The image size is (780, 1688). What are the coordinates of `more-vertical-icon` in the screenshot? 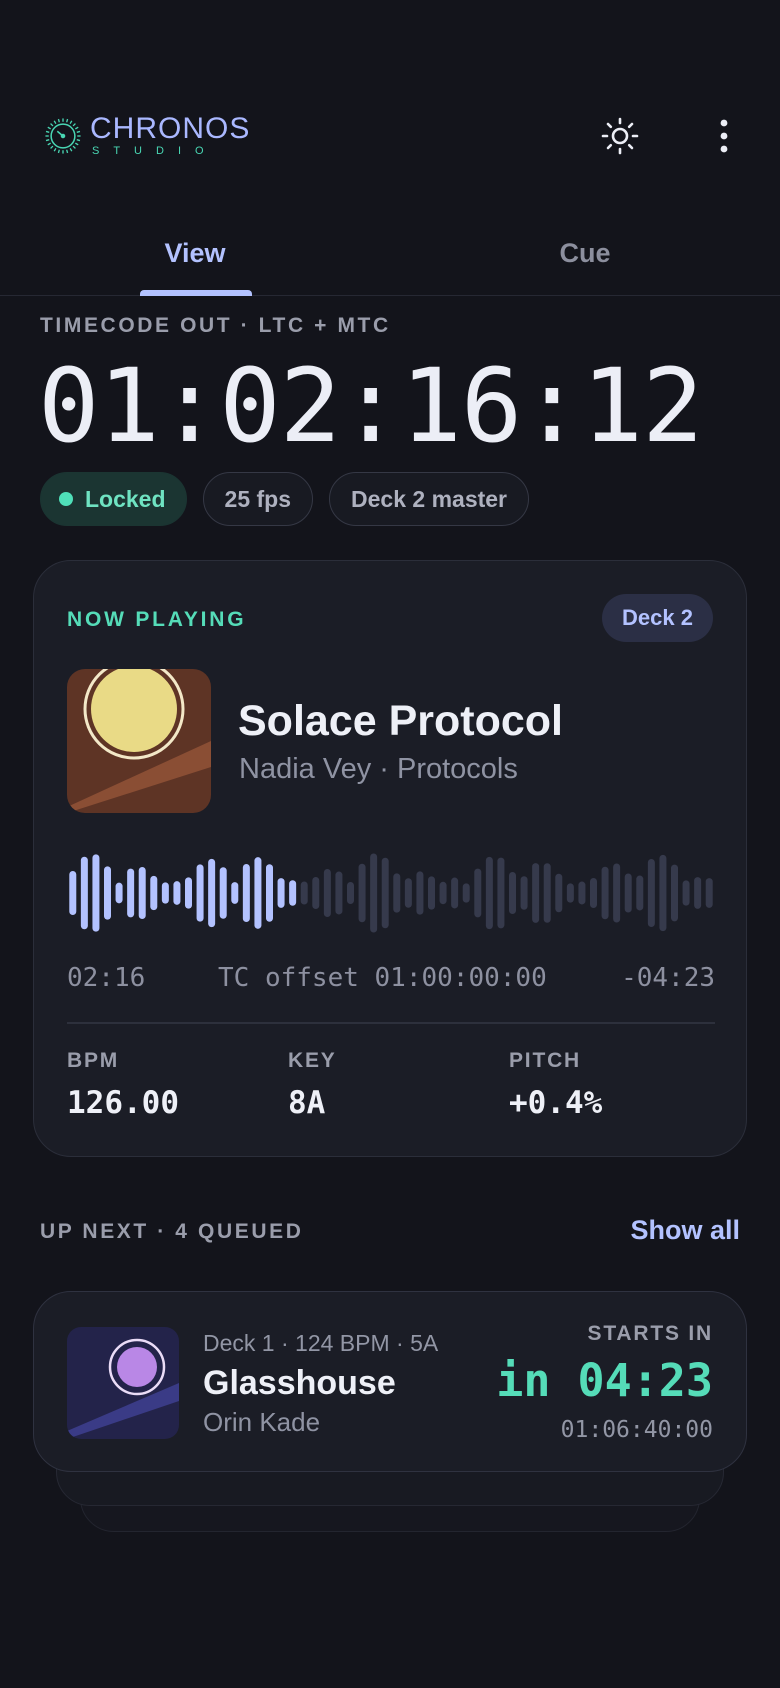 It's located at (724, 136).